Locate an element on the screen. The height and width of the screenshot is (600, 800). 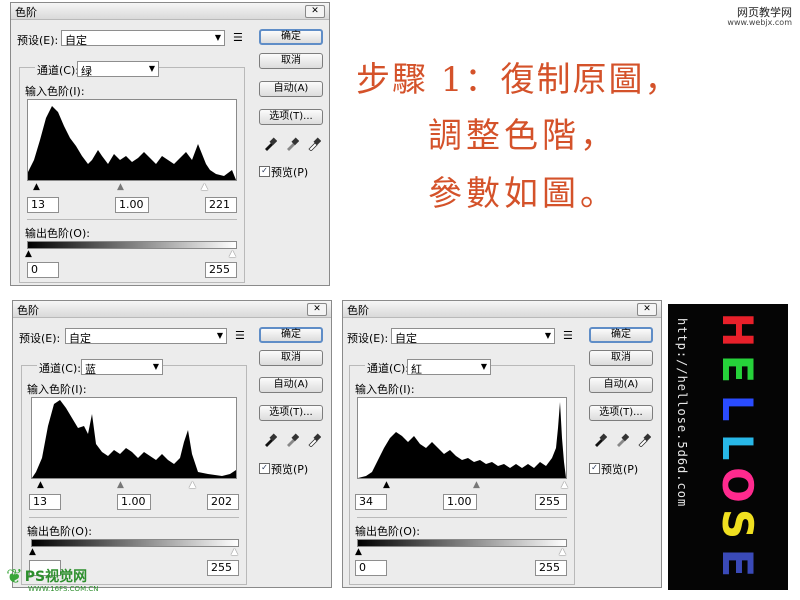
logo-brand: PS视觉网 is located at coordinates (56, 577).